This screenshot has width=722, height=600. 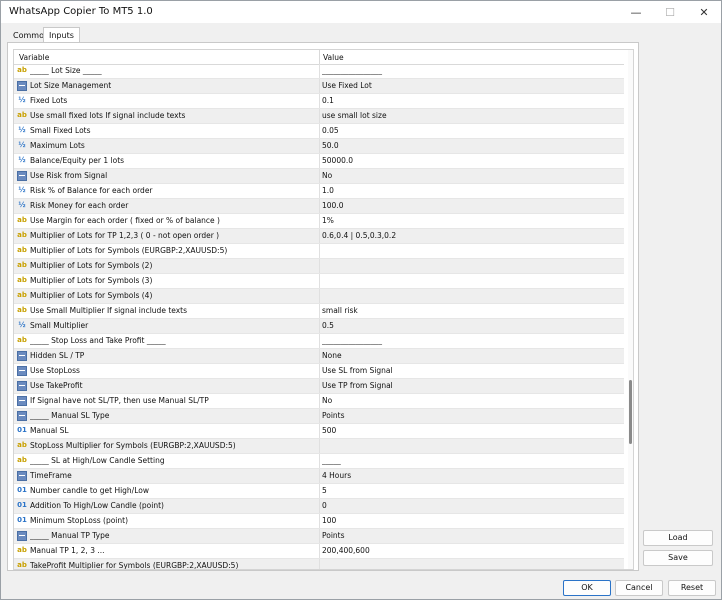 I want to click on variable-value: 0, so click(x=472, y=505).